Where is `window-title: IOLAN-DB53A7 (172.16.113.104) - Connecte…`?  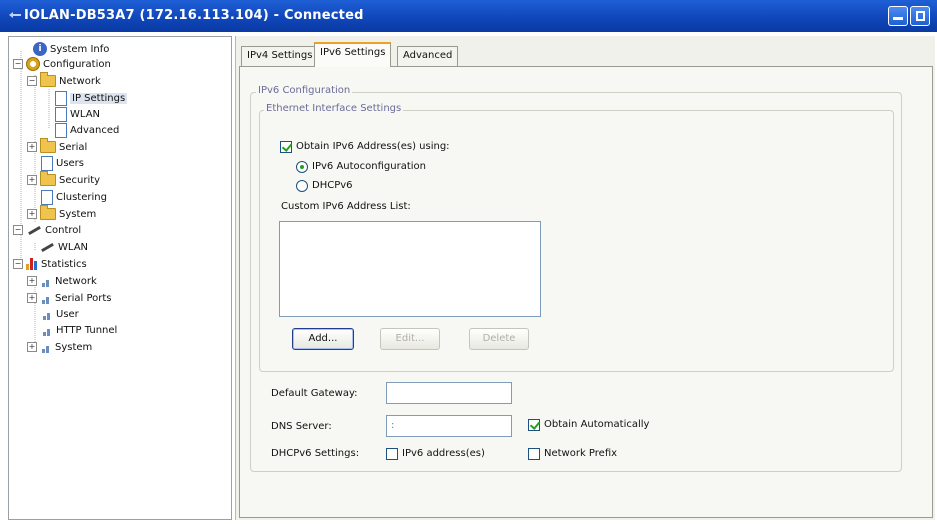
window-title: IOLAN-DB53A7 (172.16.113.104) - Connecte… is located at coordinates (194, 15).